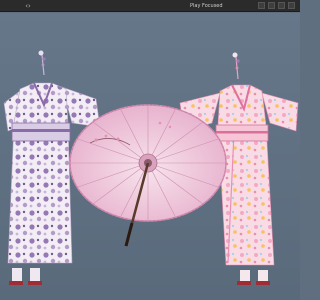 The width and height of the screenshot is (320, 300). What do you see at coordinates (271, 5) in the screenshot?
I see `mute-button` at bounding box center [271, 5].